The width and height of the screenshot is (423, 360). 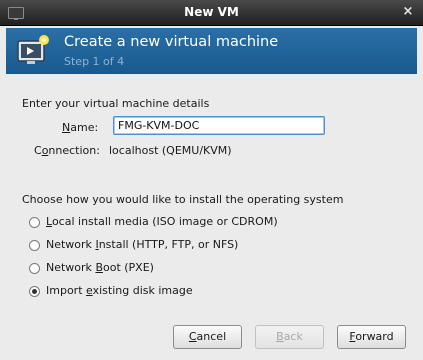 I want to click on wizard-title: Create a new virtual machine, so click(x=171, y=42).